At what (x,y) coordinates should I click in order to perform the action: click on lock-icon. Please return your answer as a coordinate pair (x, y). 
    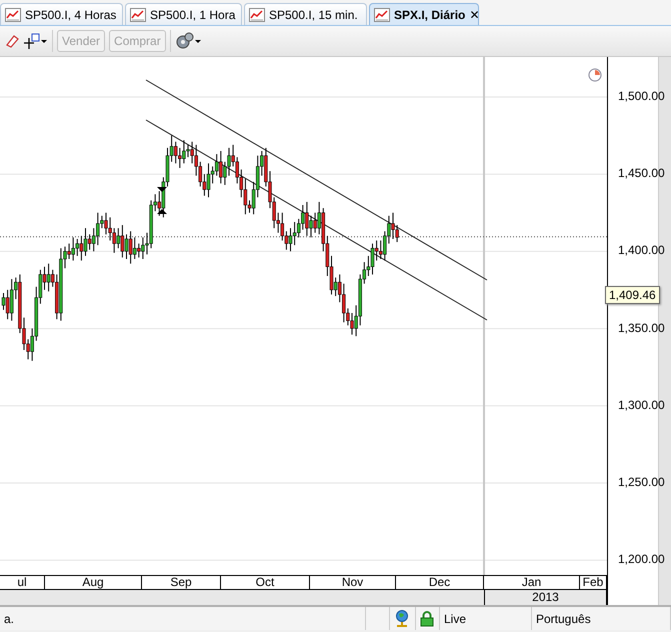
    Looking at the image, I should click on (427, 618).